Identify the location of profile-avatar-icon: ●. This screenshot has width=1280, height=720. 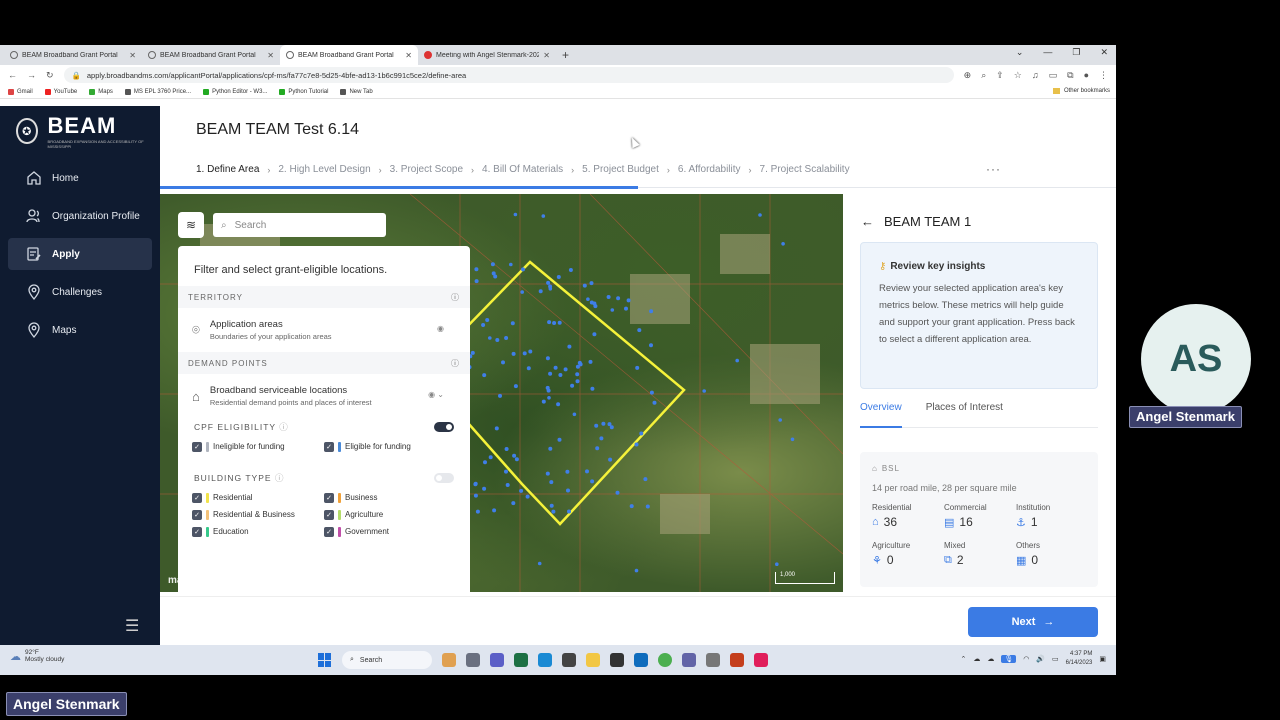
(1086, 75).